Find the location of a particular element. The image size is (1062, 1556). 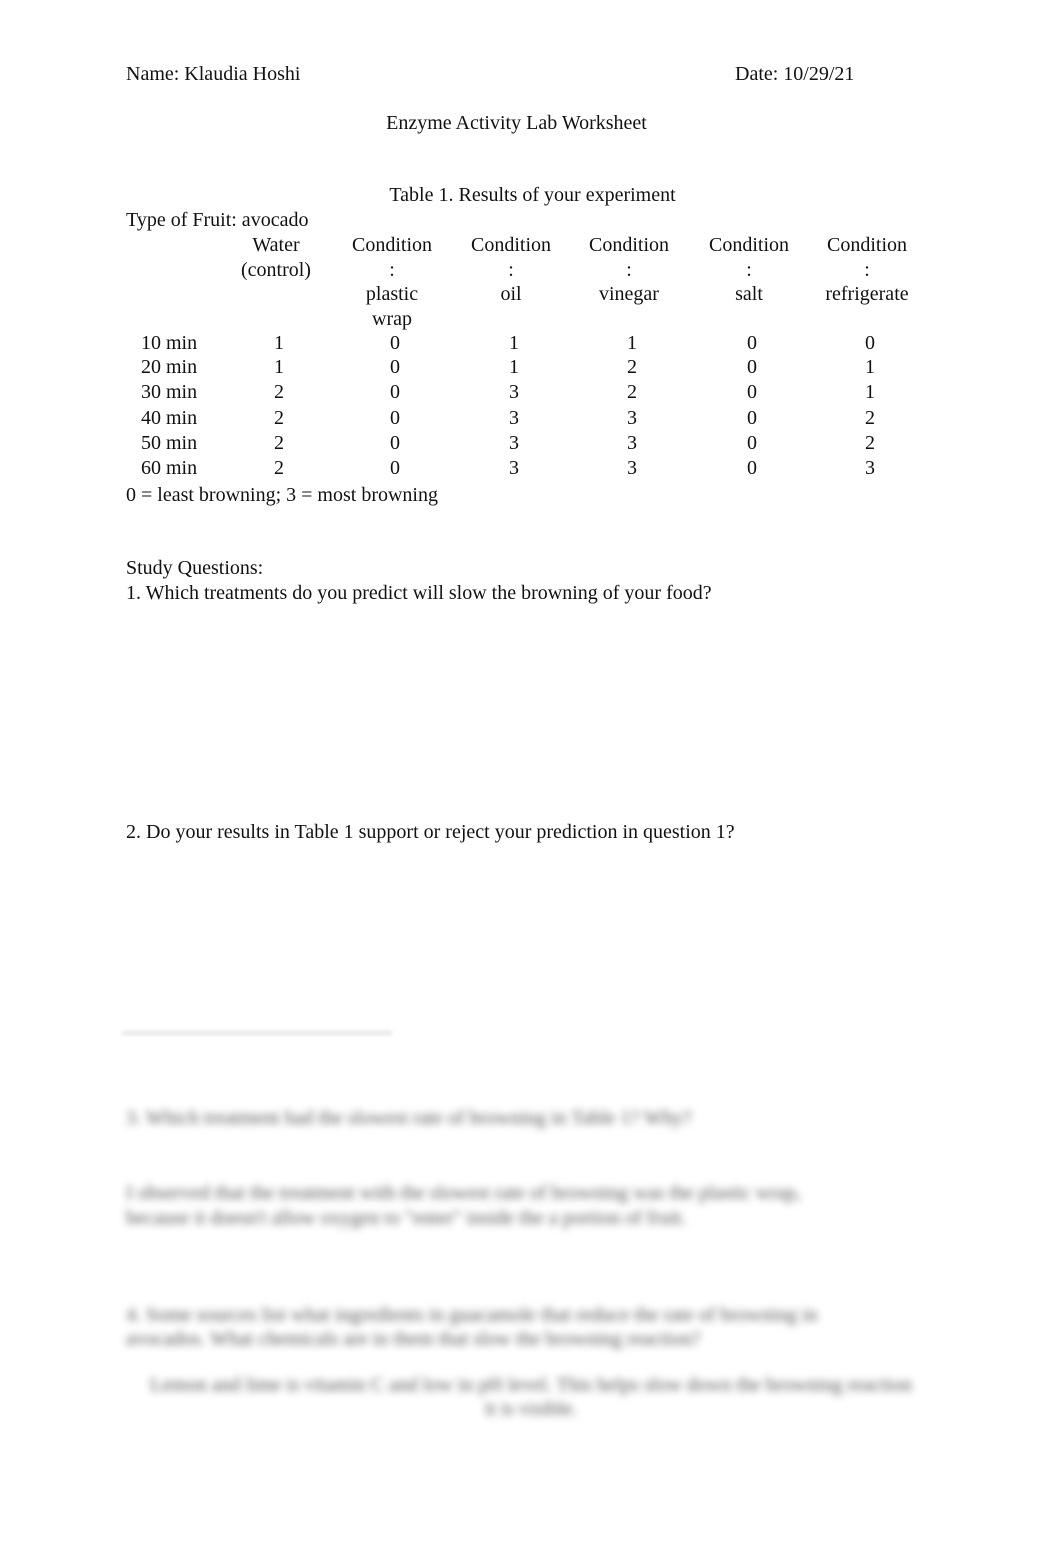

row-time-label: 60 min is located at coordinates (169, 468).